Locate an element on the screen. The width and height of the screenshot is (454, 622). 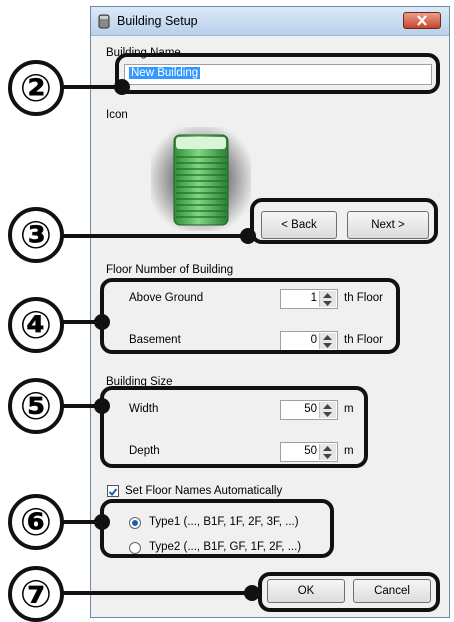
callout-highlight-size is located at coordinates (234, 427).